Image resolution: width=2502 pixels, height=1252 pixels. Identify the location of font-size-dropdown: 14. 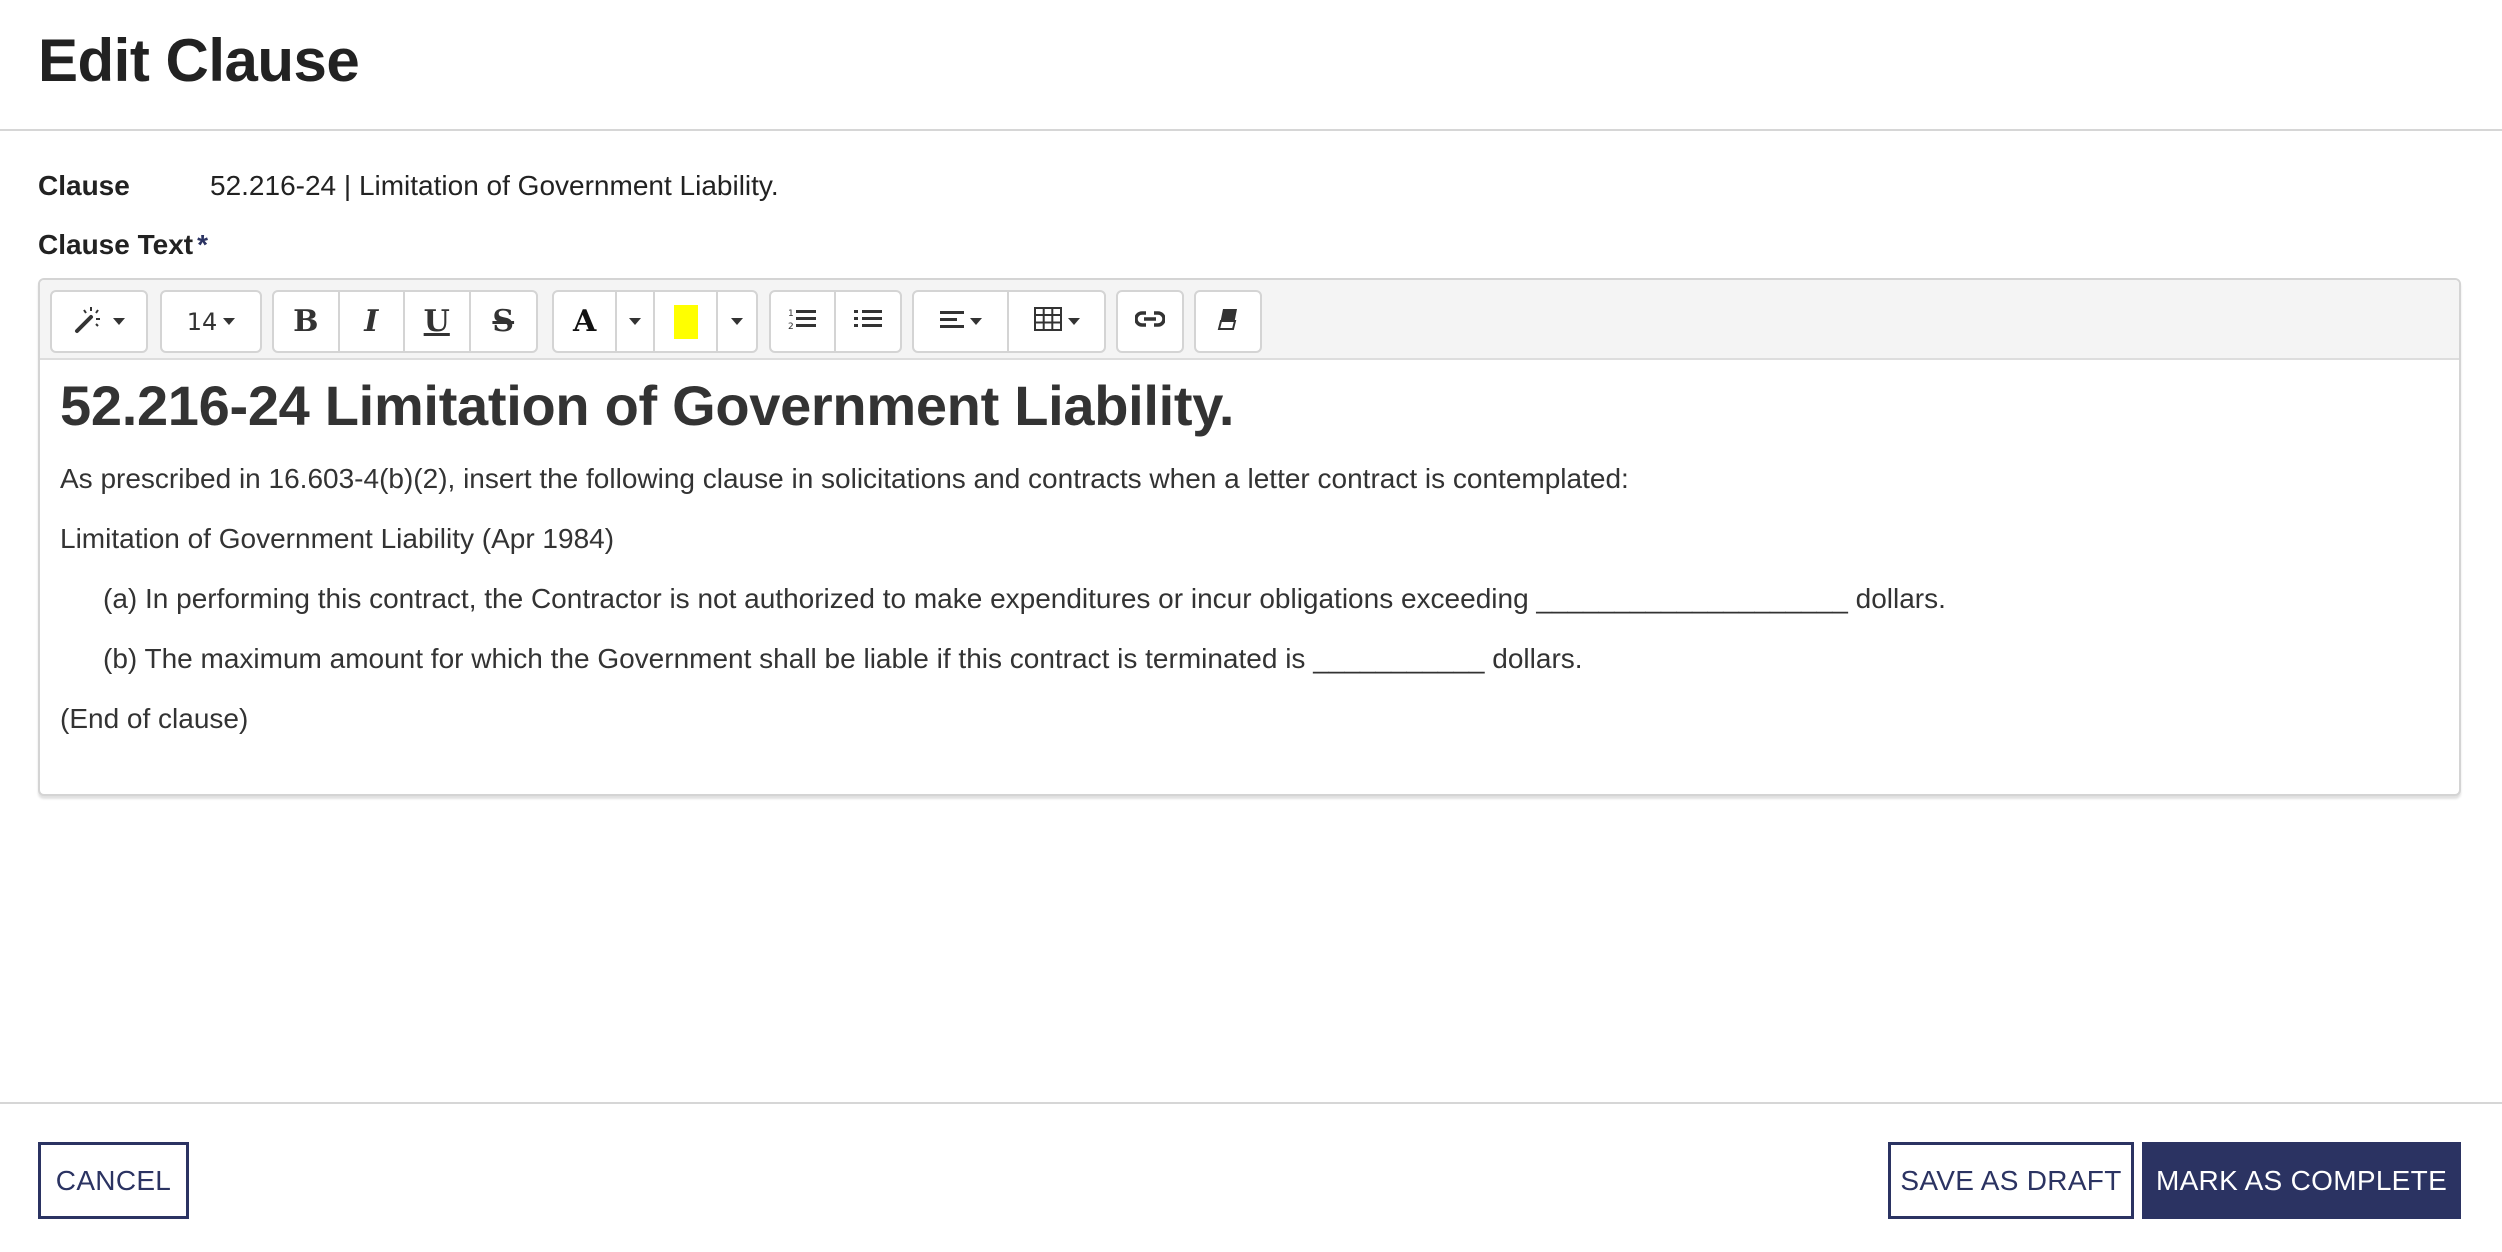
(211, 321).